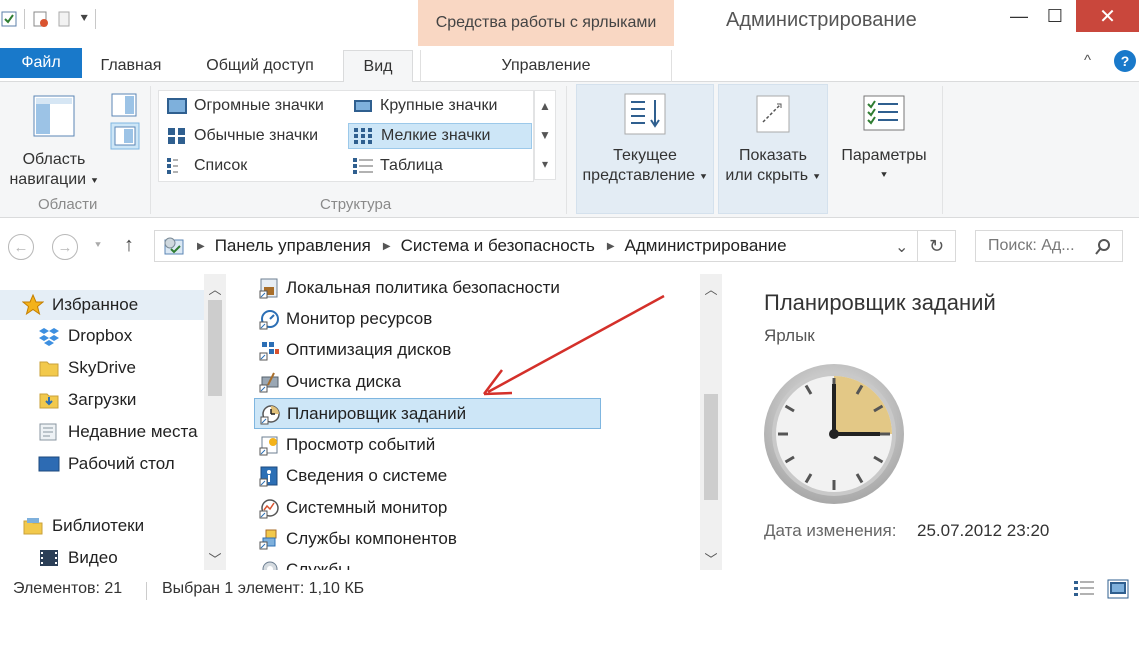  What do you see at coordinates (1087, 60) in the screenshot?
I see `collapse-ribbon-icon: ^` at bounding box center [1087, 60].